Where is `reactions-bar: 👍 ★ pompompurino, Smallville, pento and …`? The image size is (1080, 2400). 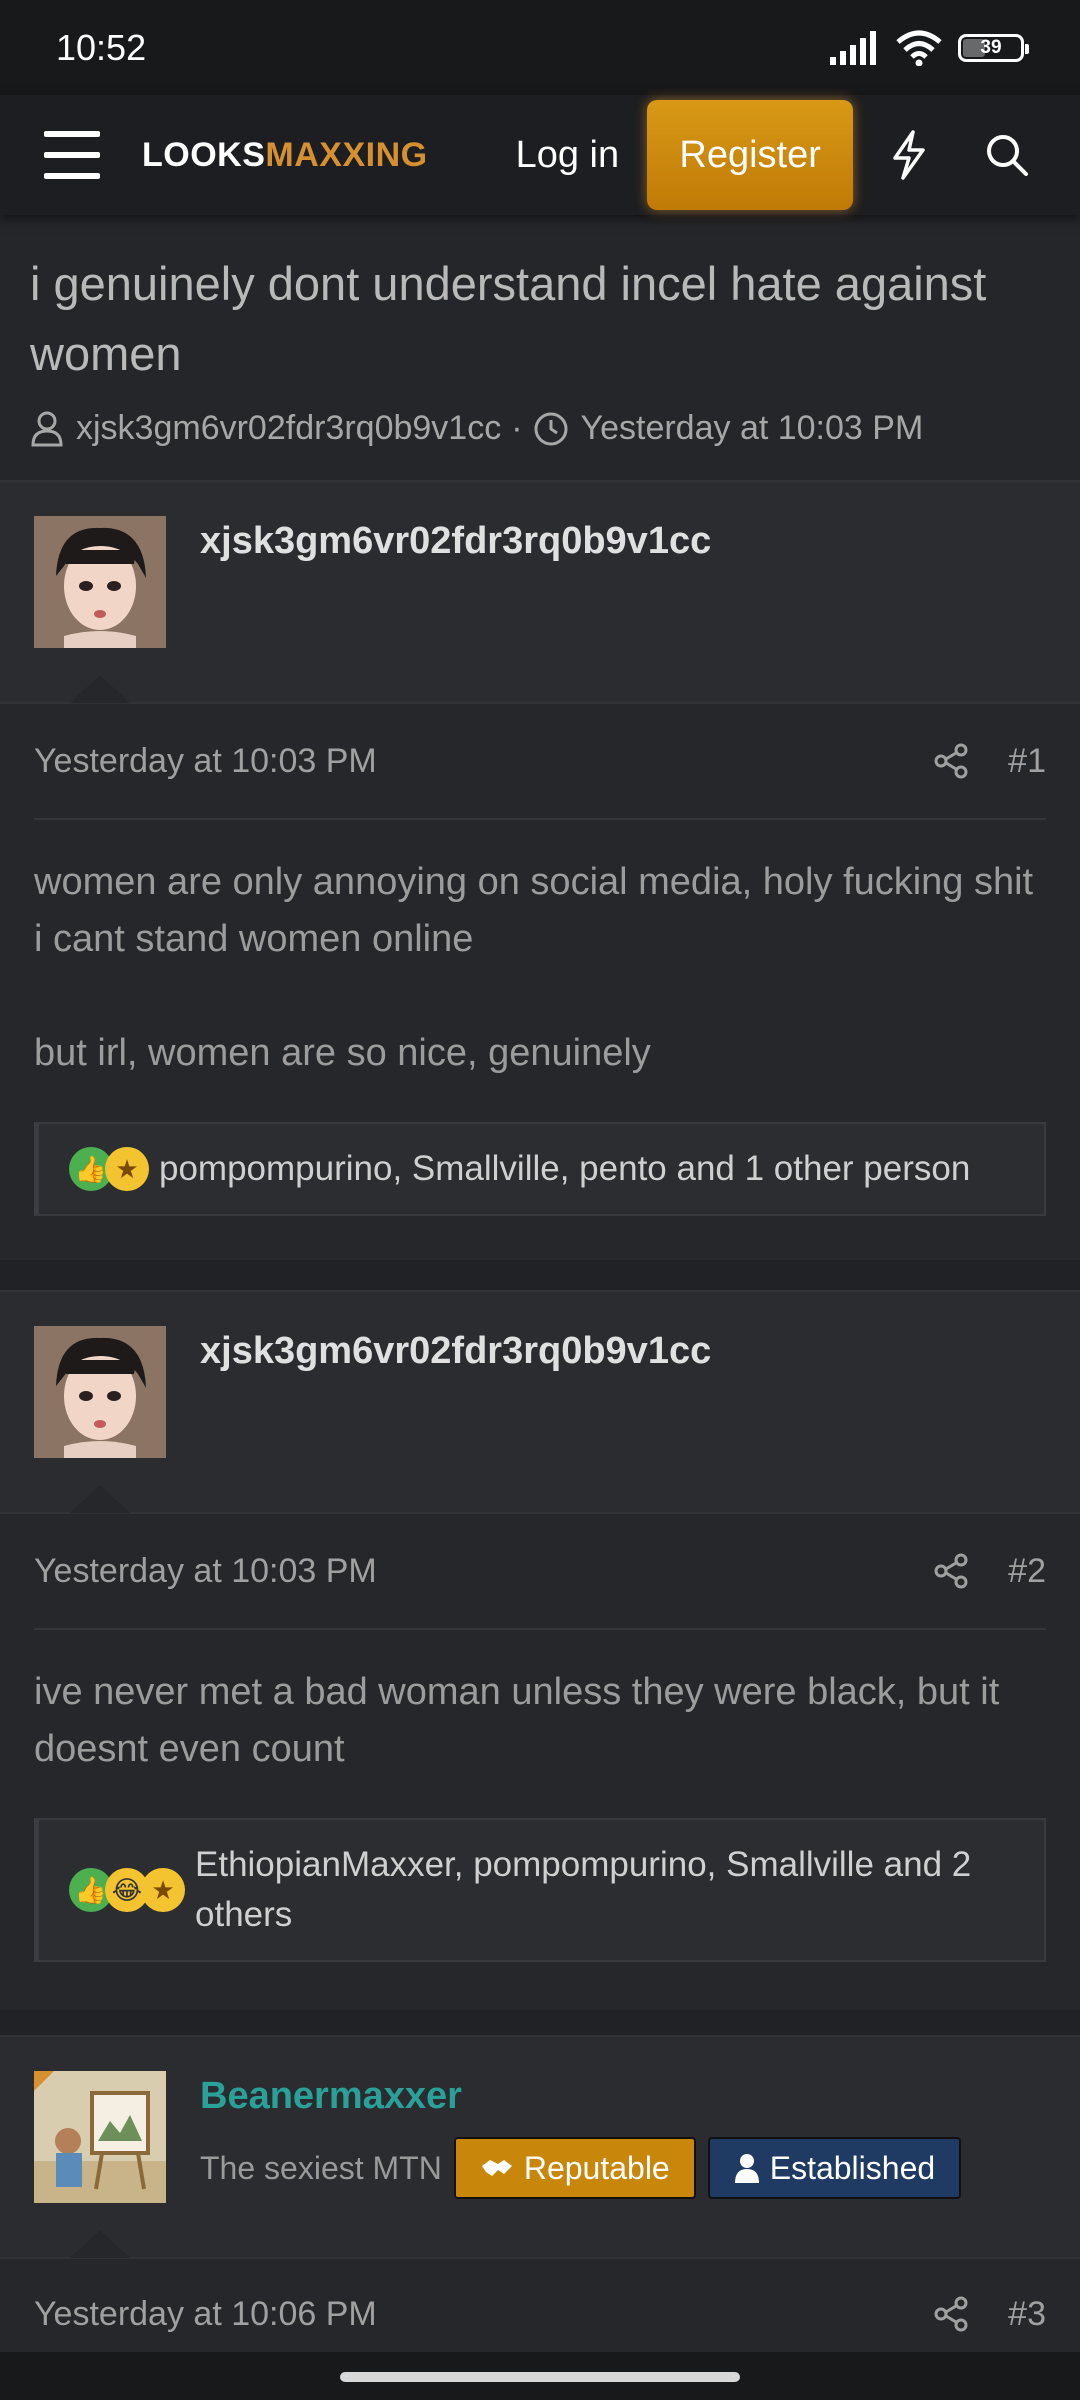
reactions-bar: 👍 ★ pompompurino, Smallville, pento and … is located at coordinates (540, 1169).